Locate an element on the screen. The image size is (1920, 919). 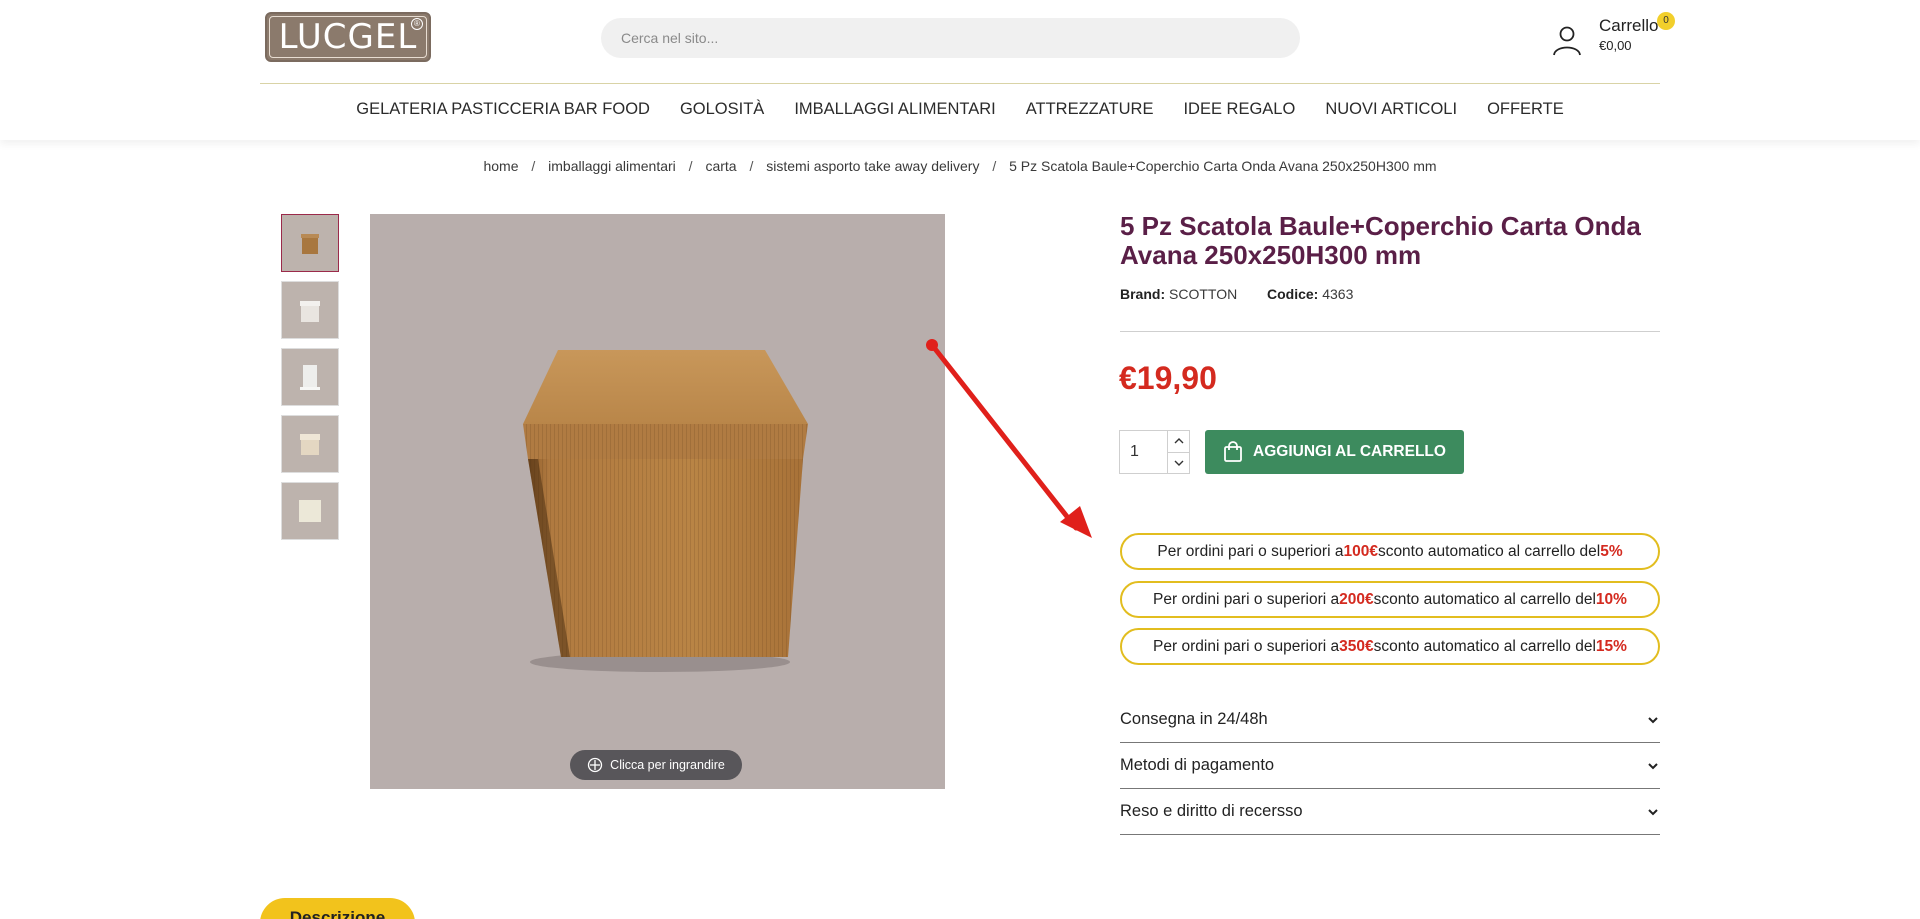
thumbnail-box-ivory is located at coordinates (310, 511).